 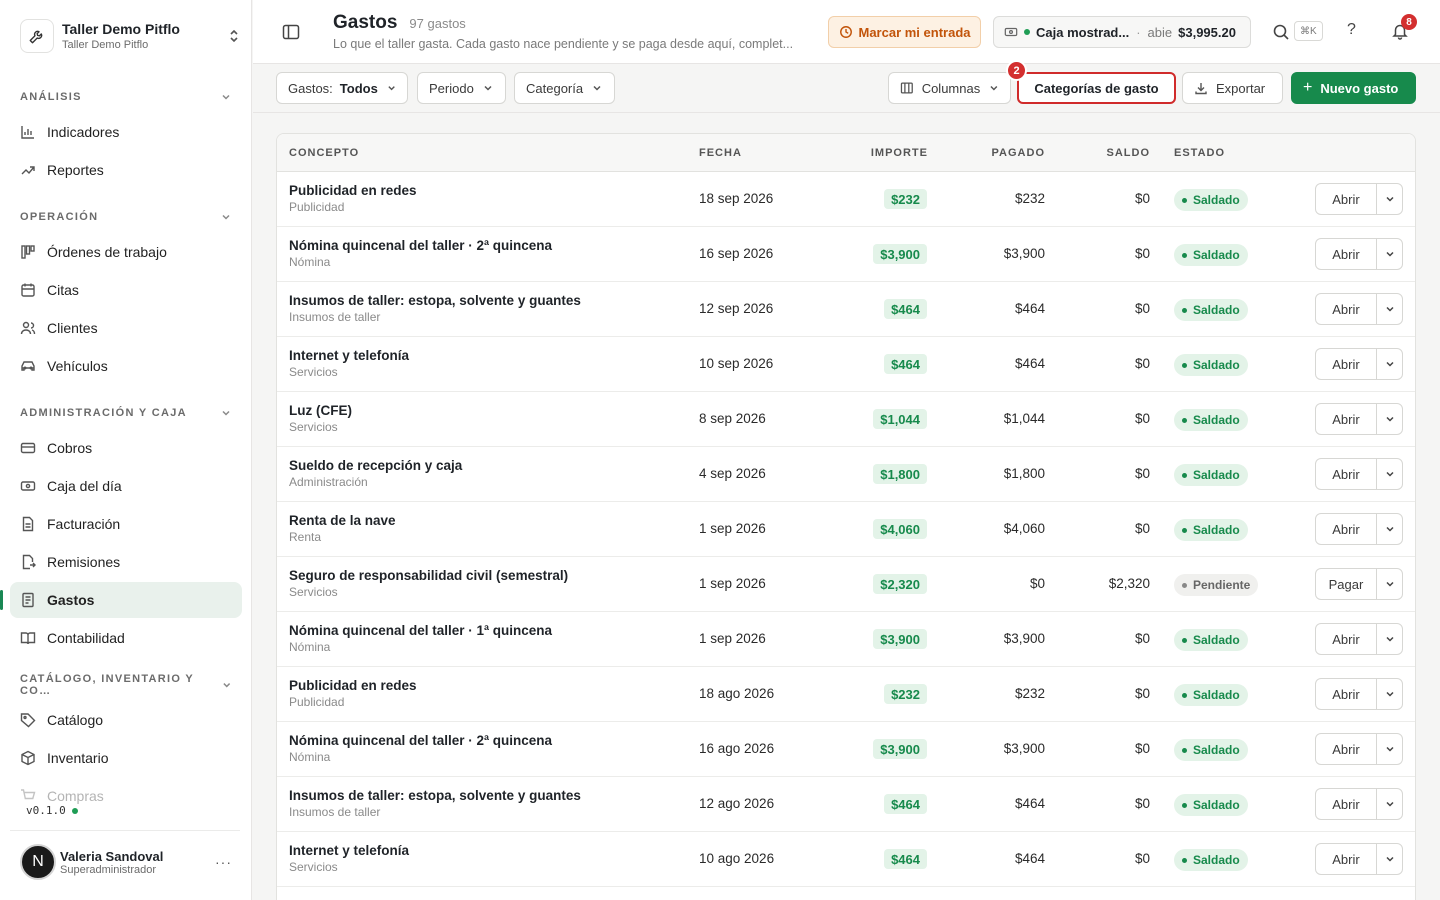 I want to click on columns-dropdown: Columnas, so click(x=949, y=88).